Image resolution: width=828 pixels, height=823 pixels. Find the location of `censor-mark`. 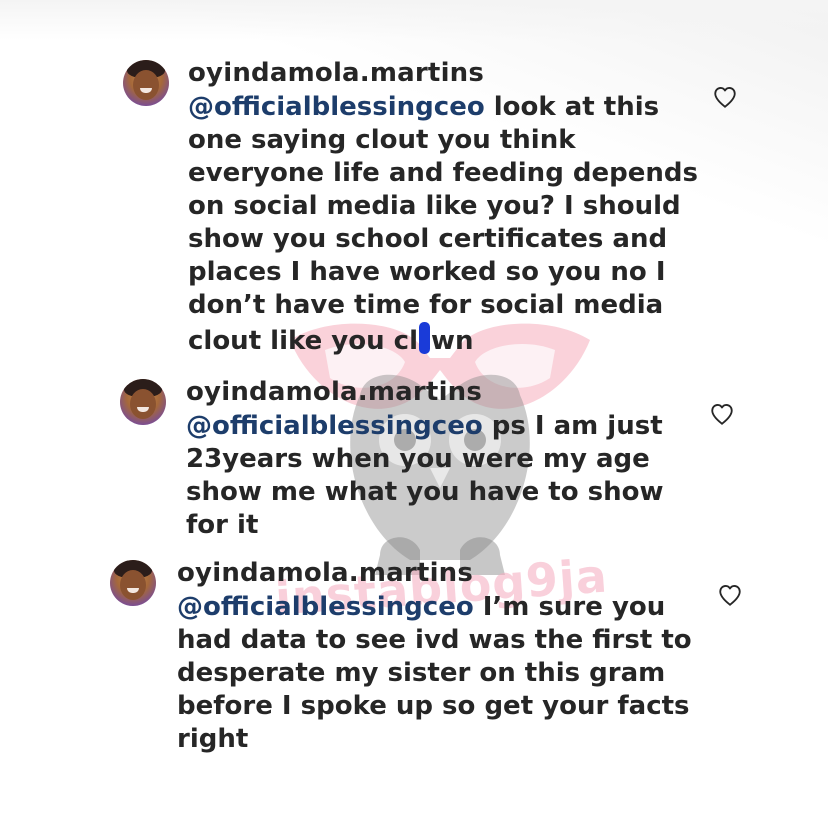

censor-mark is located at coordinates (424, 338).